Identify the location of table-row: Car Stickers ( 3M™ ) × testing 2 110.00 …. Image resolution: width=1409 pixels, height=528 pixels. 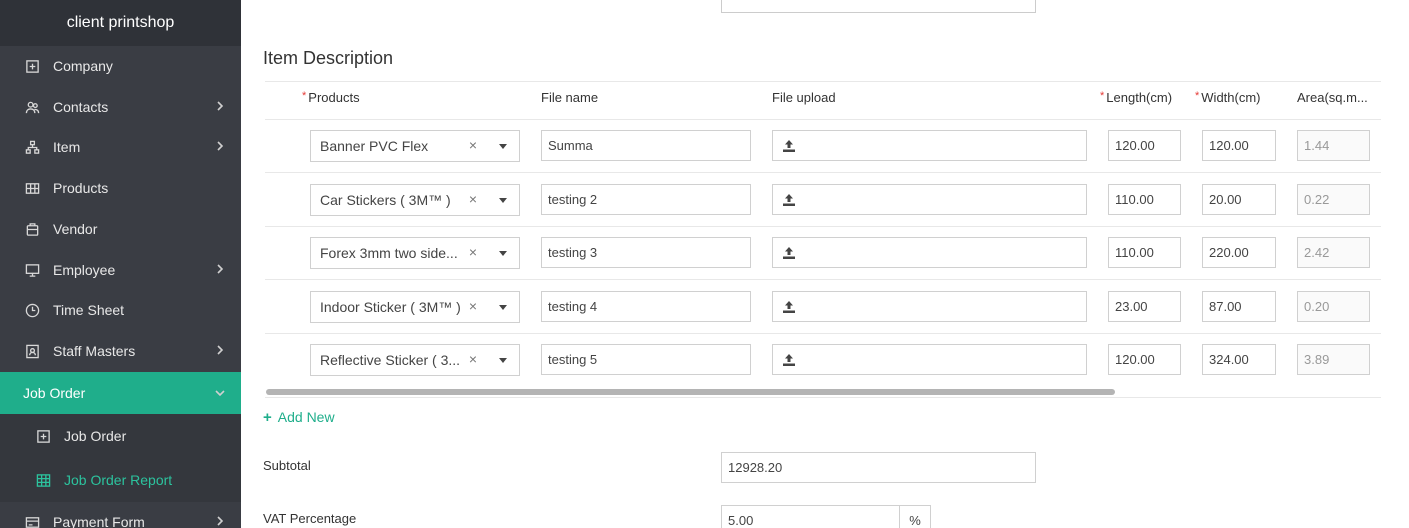
(825, 200).